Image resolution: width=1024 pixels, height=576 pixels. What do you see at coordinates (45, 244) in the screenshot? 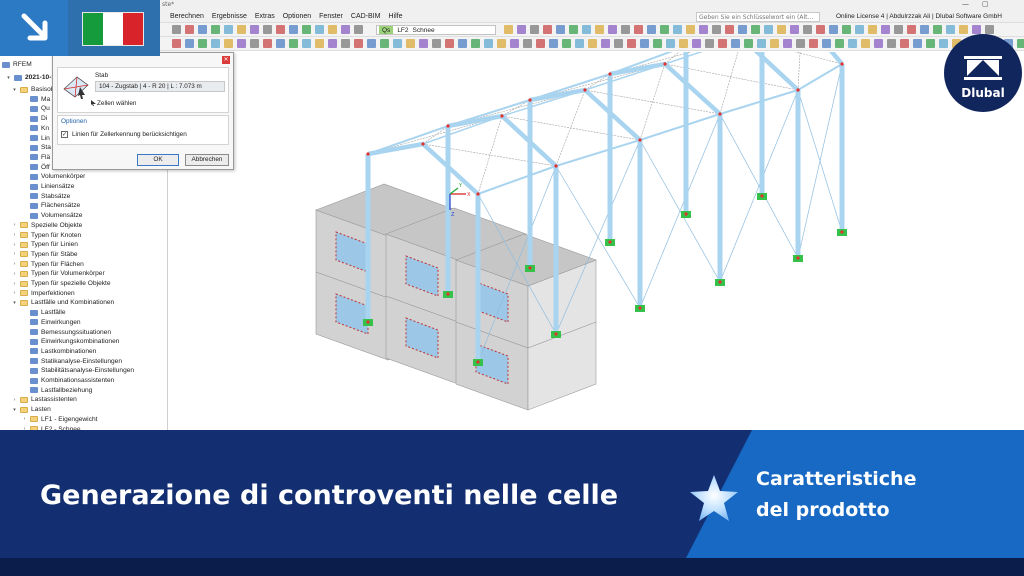
I see `tree-item: › Typen für Linien` at bounding box center [45, 244].